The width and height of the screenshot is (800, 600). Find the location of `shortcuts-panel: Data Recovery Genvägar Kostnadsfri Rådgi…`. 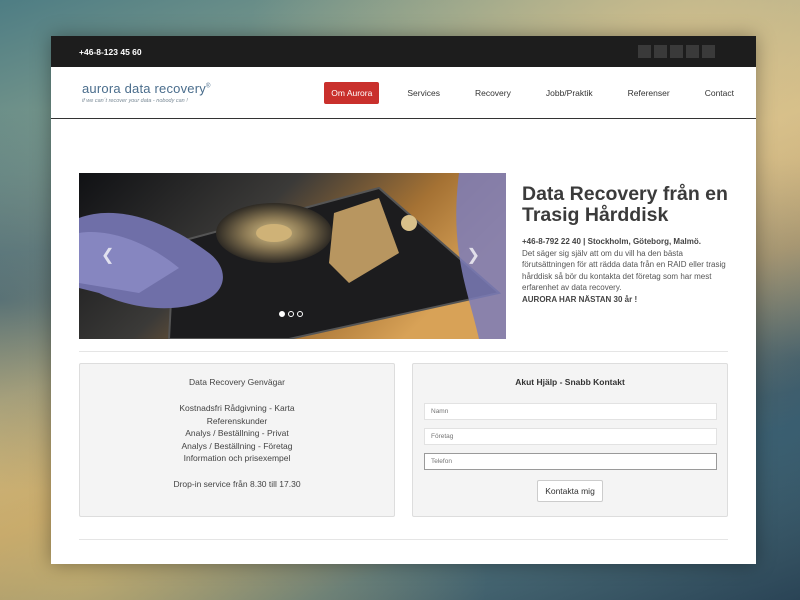

shortcuts-panel: Data Recovery Genvägar Kostnadsfri Rådgi… is located at coordinates (237, 440).